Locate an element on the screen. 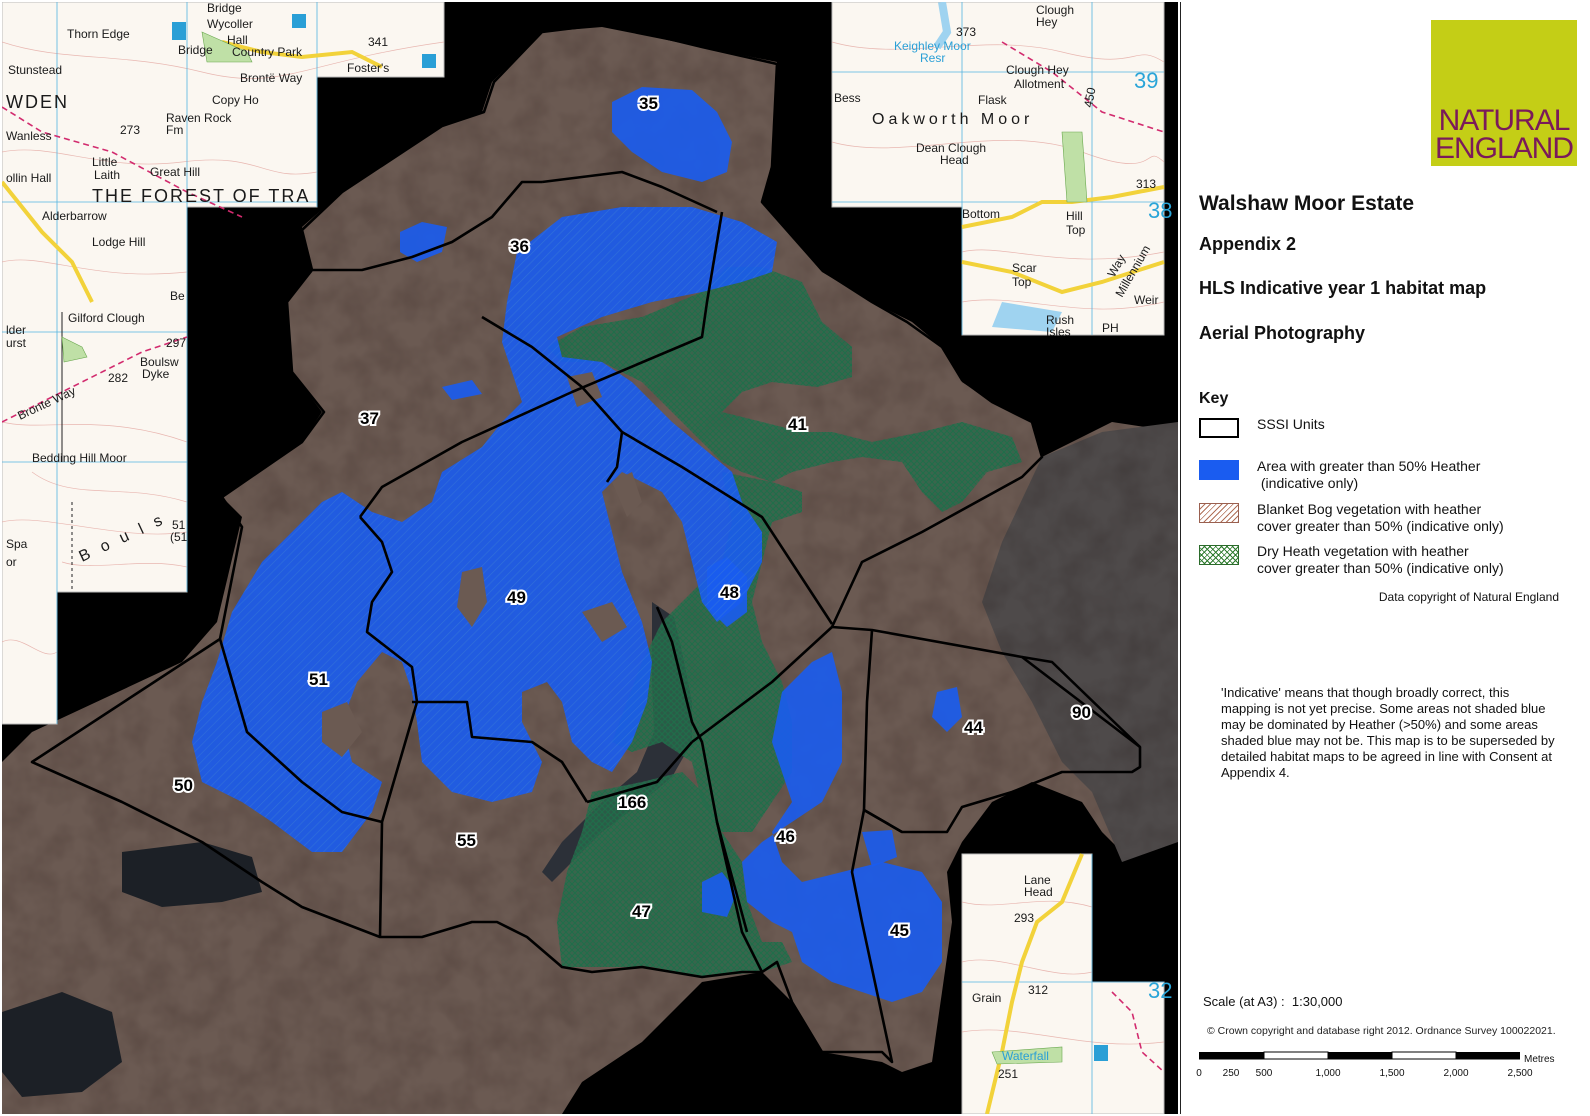  os-label: Clough Hey is located at coordinates (1037, 70).